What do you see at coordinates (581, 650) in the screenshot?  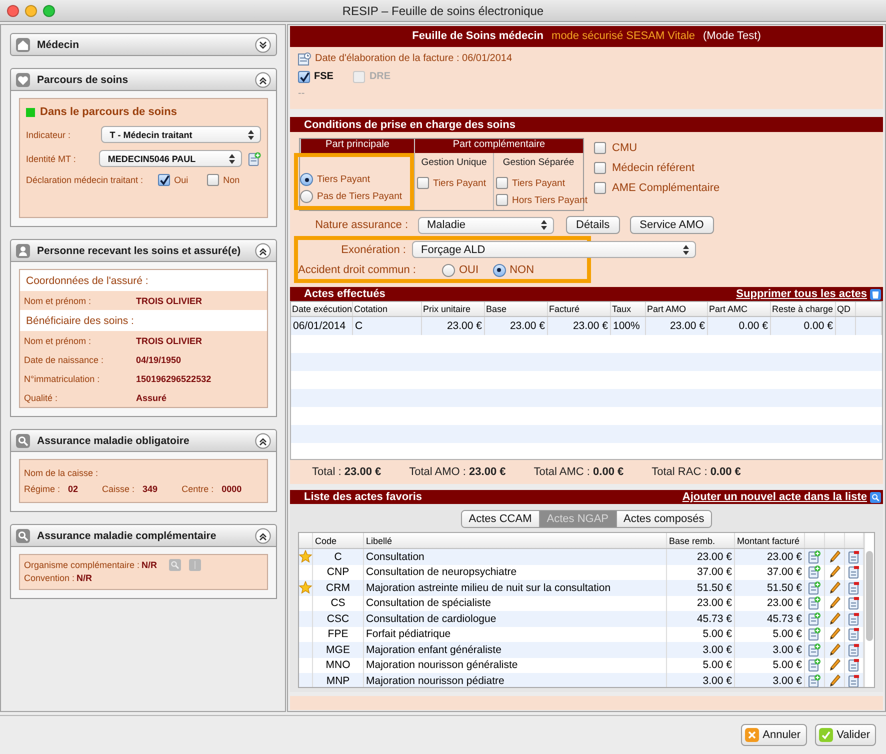 I see `table-row: MGE Majoration enfant généraliste 3.00 € 3.00 €` at bounding box center [581, 650].